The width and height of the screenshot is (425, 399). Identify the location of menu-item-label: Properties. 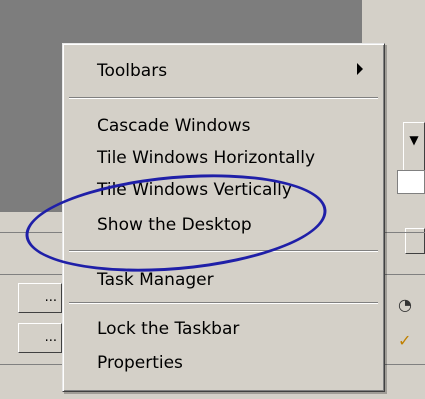
(140, 363).